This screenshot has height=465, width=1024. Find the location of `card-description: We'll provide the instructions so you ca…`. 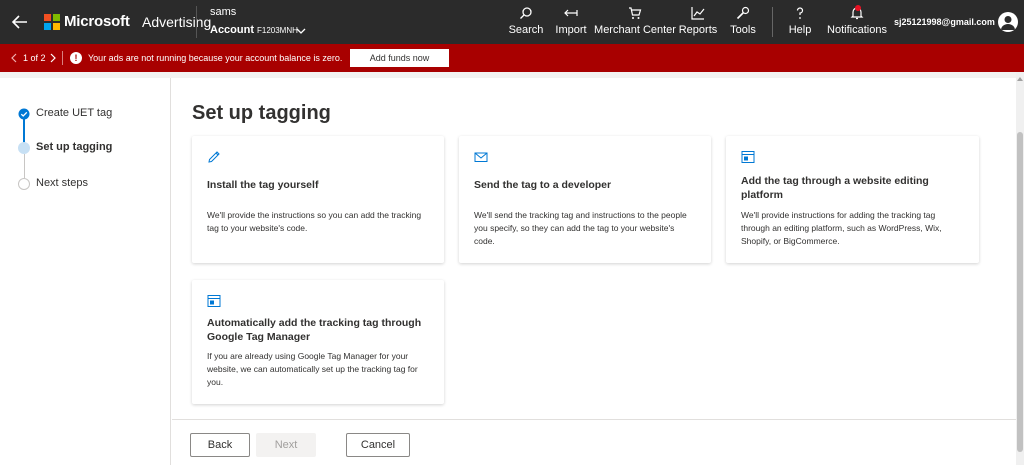

card-description: We'll provide the instructions so you ca… is located at coordinates (314, 221).